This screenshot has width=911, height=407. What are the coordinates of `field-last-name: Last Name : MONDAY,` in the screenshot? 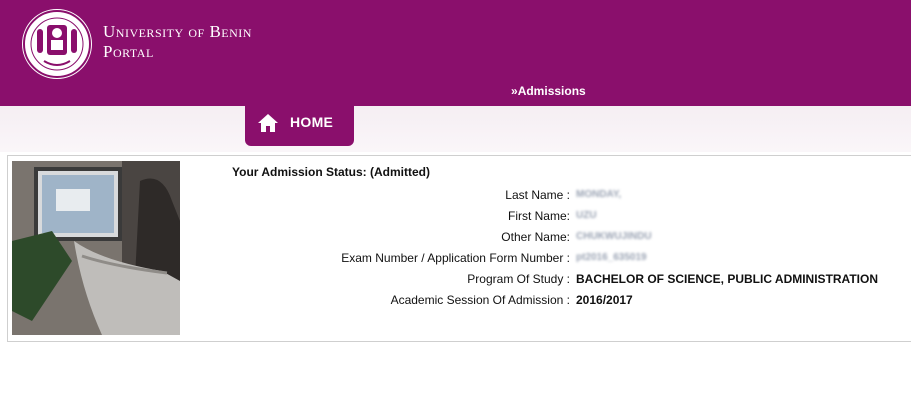 It's located at (571, 196).